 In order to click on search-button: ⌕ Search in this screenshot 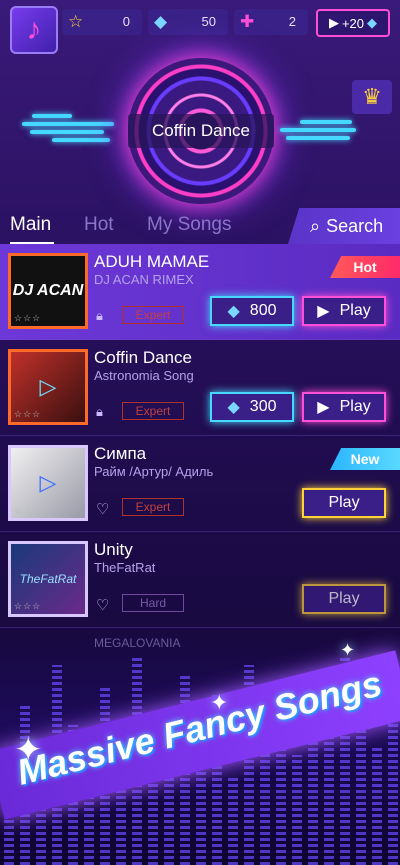, I will do `click(344, 226)`.